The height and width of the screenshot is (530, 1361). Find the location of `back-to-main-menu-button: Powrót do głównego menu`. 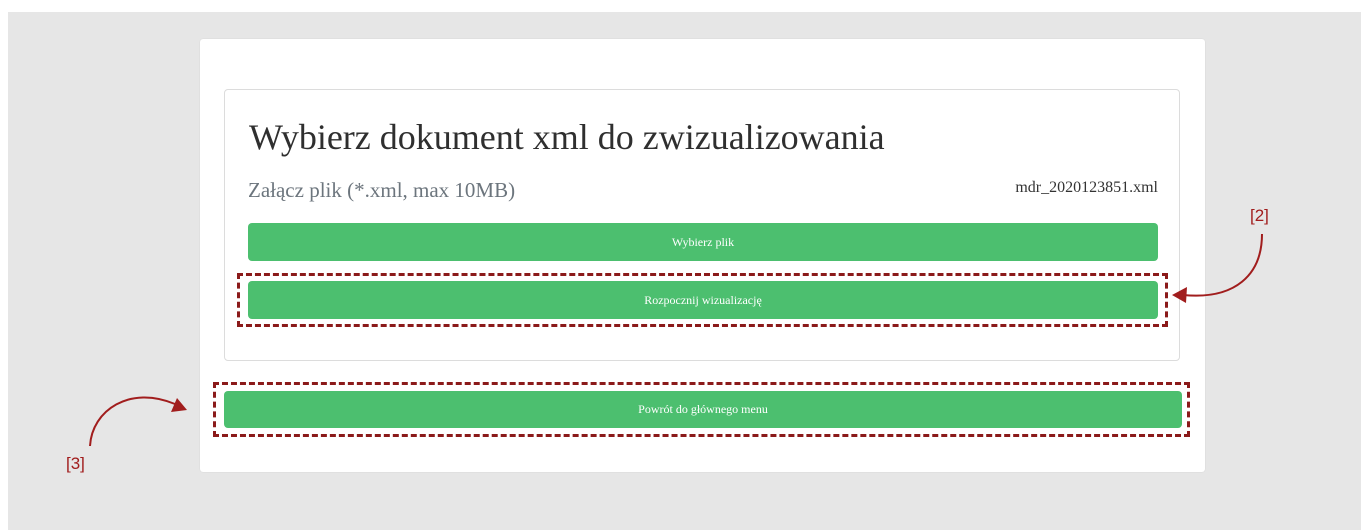

back-to-main-menu-button: Powrót do głównego menu is located at coordinates (703, 409).